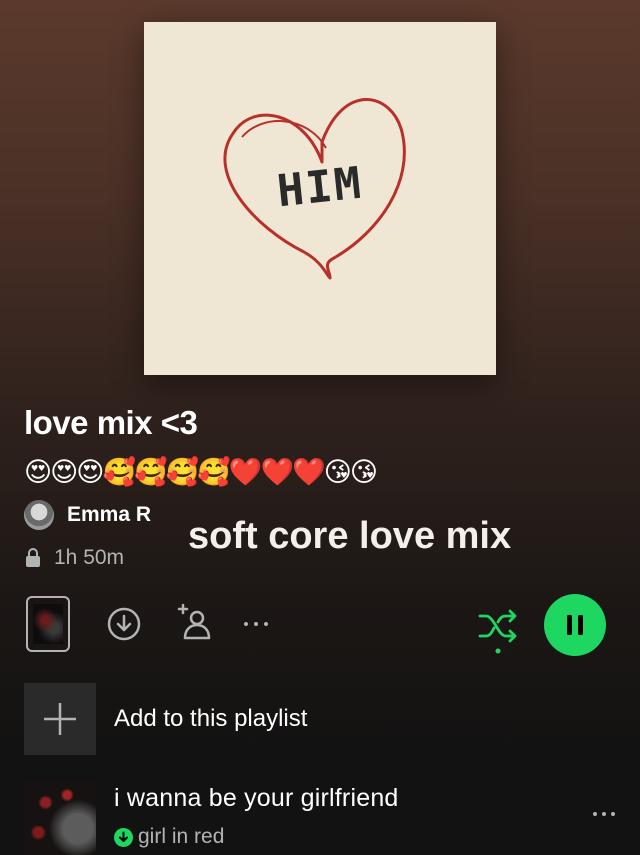 This screenshot has height=855, width=640. Describe the element at coordinates (256, 624) in the screenshot. I see `more-icon` at that location.